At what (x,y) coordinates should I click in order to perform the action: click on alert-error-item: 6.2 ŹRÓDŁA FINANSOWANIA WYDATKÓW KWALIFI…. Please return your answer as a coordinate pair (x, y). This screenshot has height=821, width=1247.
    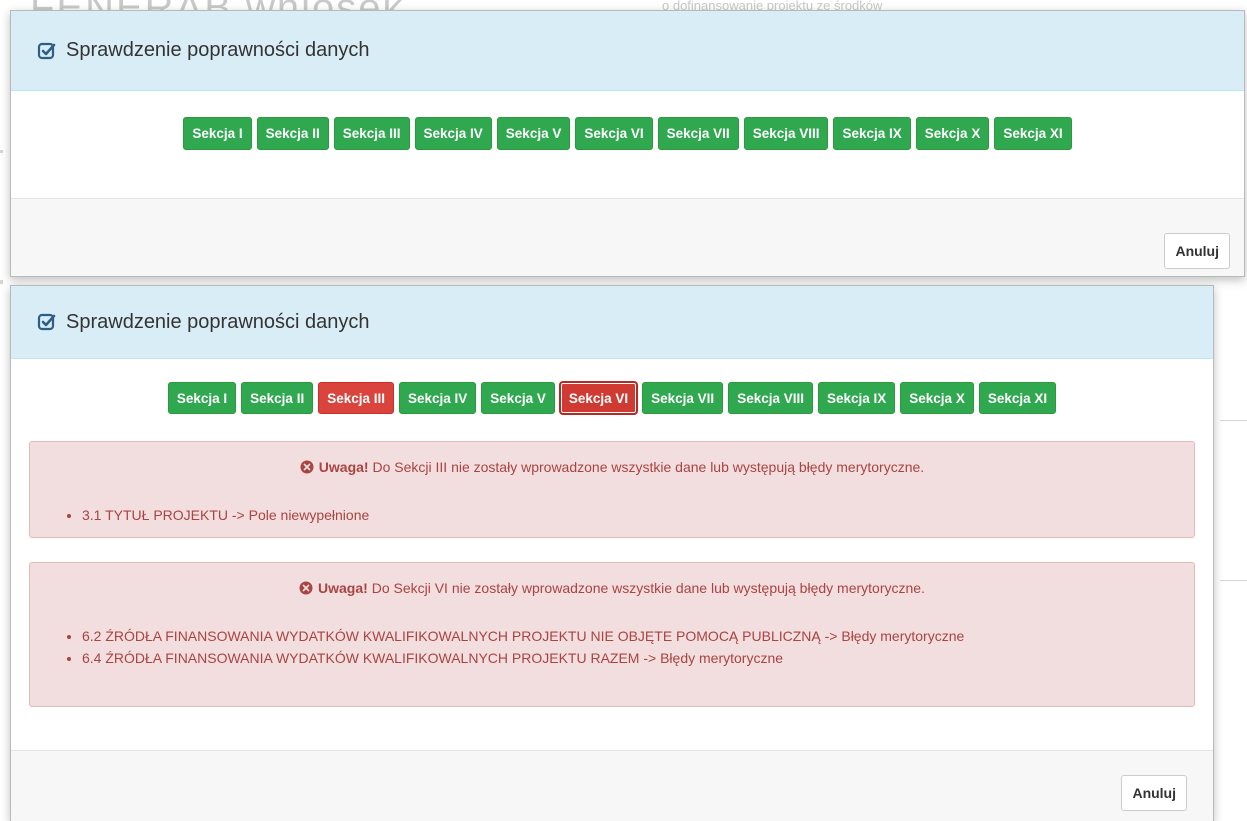
    Looking at the image, I should click on (618, 636).